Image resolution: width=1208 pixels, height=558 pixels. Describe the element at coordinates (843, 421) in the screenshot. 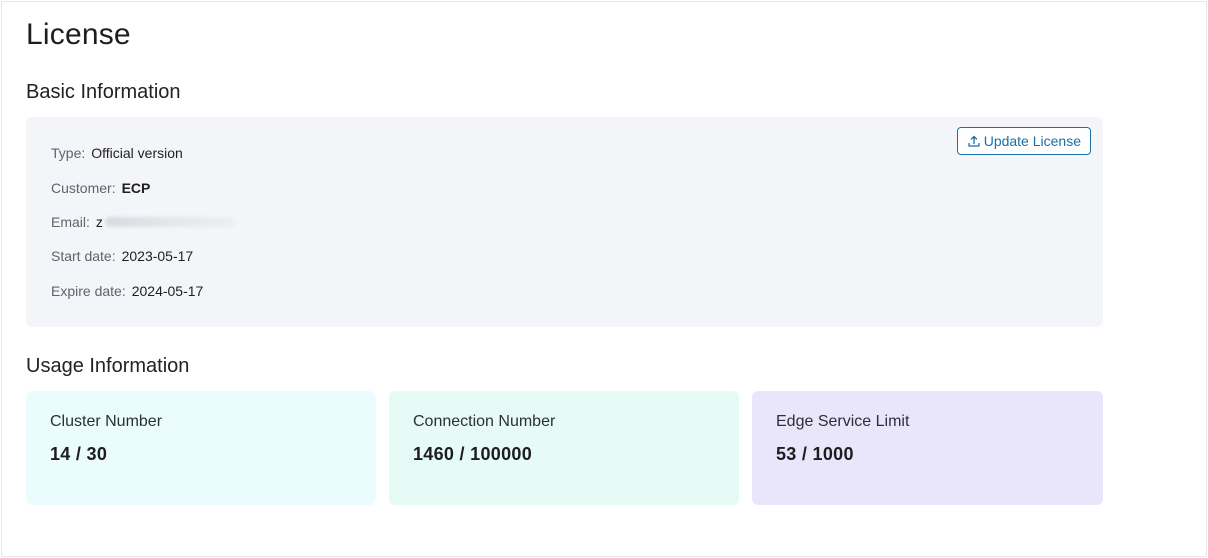

I see `edge-service-limit-label: Edge Service Limit` at that location.